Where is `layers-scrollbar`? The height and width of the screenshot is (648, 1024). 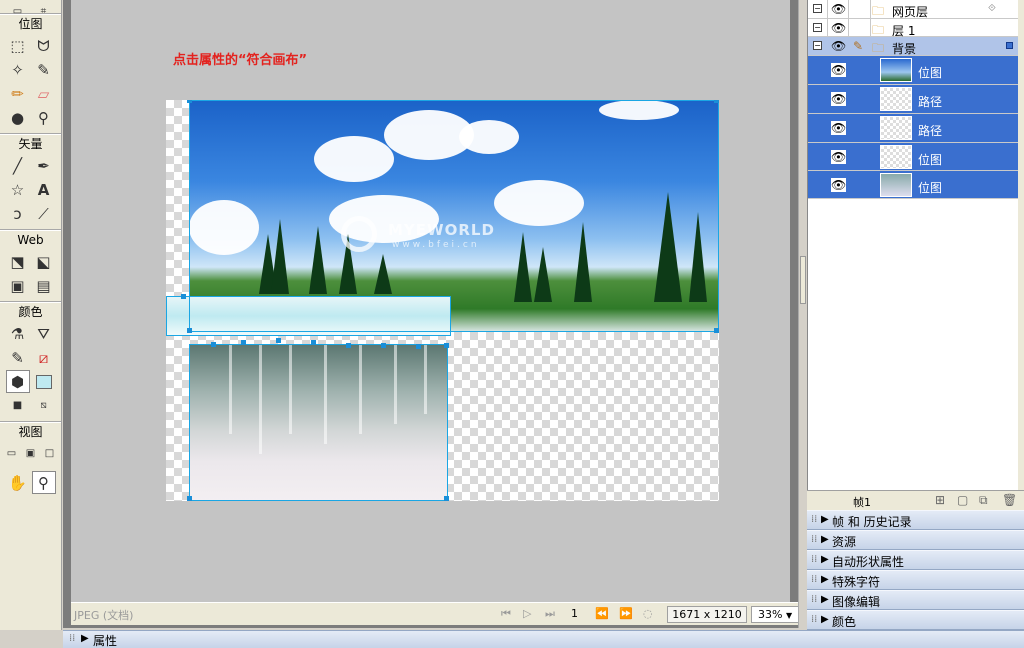 layers-scrollbar is located at coordinates (1021, 245).